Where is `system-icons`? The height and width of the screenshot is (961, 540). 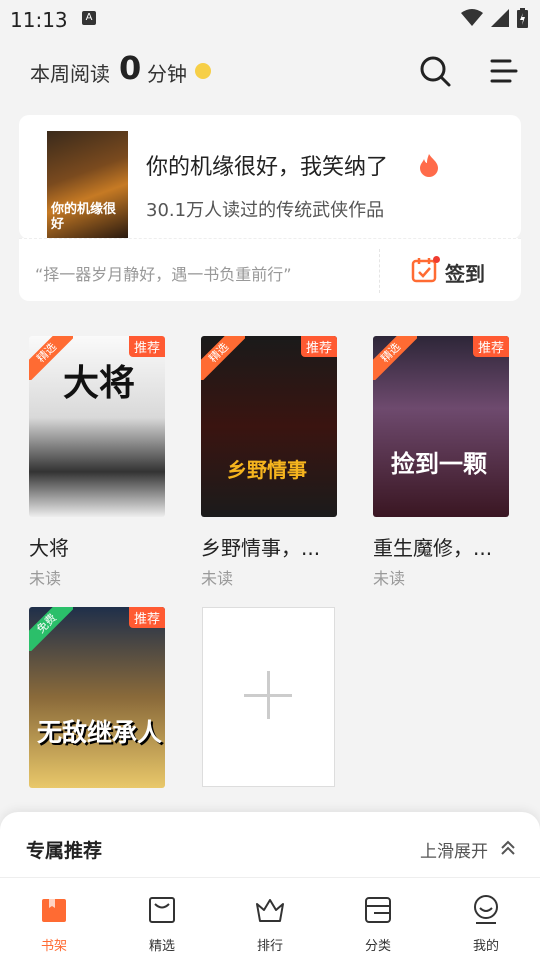
system-icons is located at coordinates (494, 18).